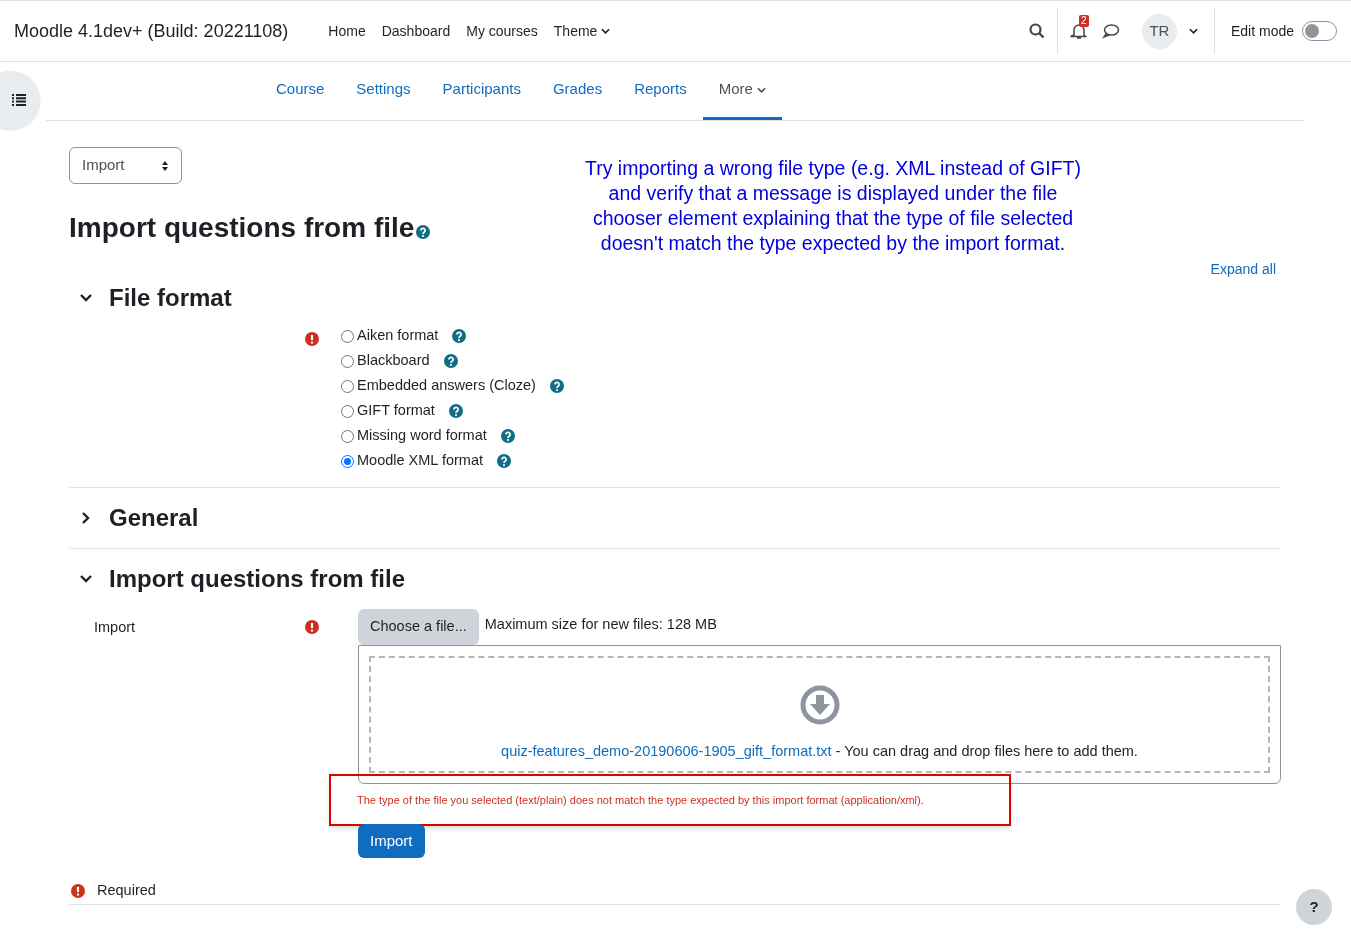 The width and height of the screenshot is (1351, 932). I want to click on format-radio: Missing word format, so click(414, 436).